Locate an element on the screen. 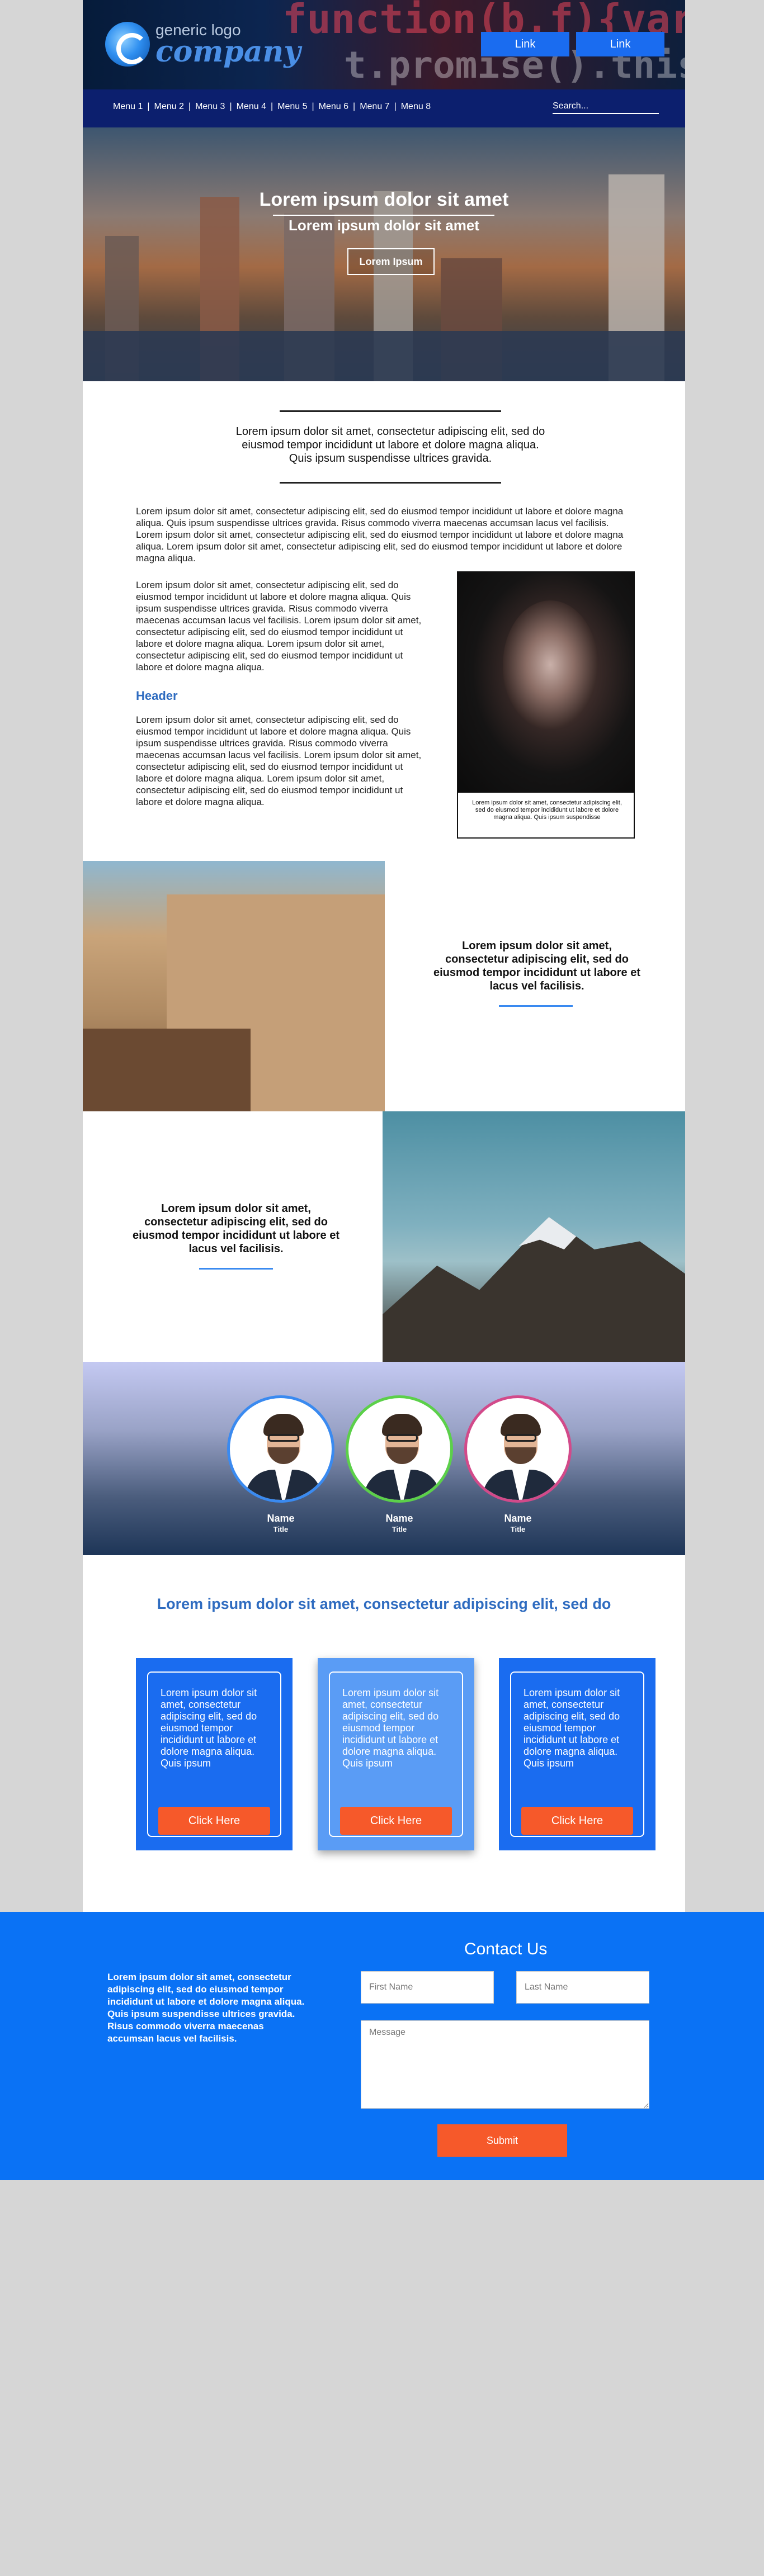 The width and height of the screenshot is (764, 2576). team-section: Name Title Name Title Name Title is located at coordinates (384, 1459).